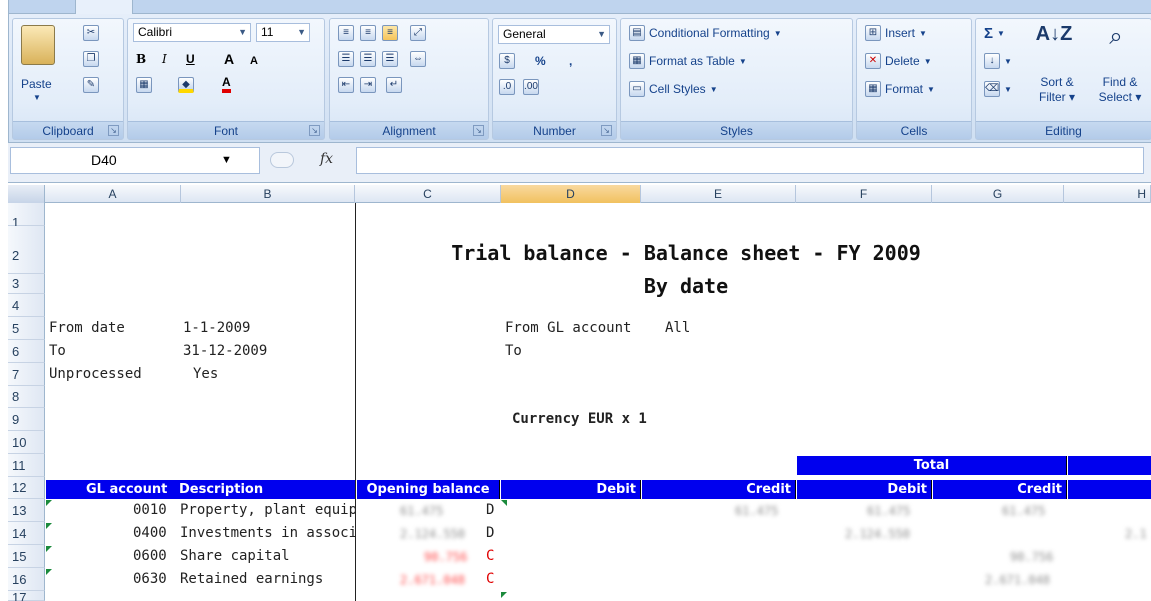  Describe the element at coordinates (26, 305) in the screenshot. I see `row-header-4: 4` at that location.